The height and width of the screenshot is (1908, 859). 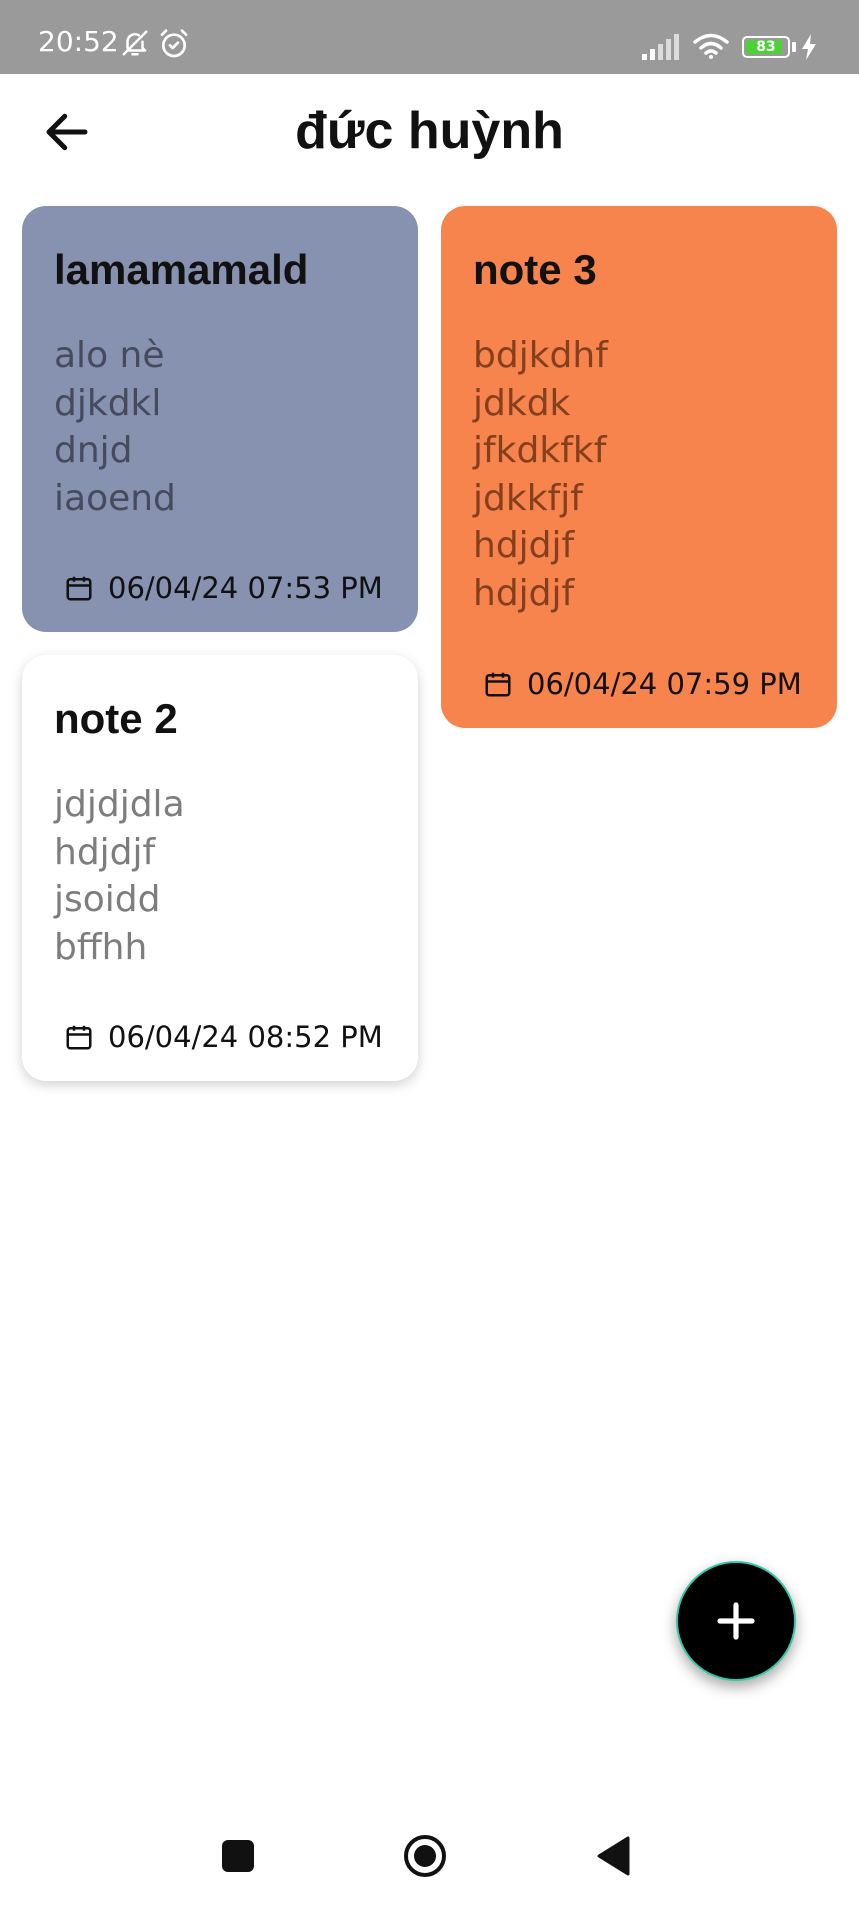 I want to click on add-note-button, so click(x=736, y=1621).